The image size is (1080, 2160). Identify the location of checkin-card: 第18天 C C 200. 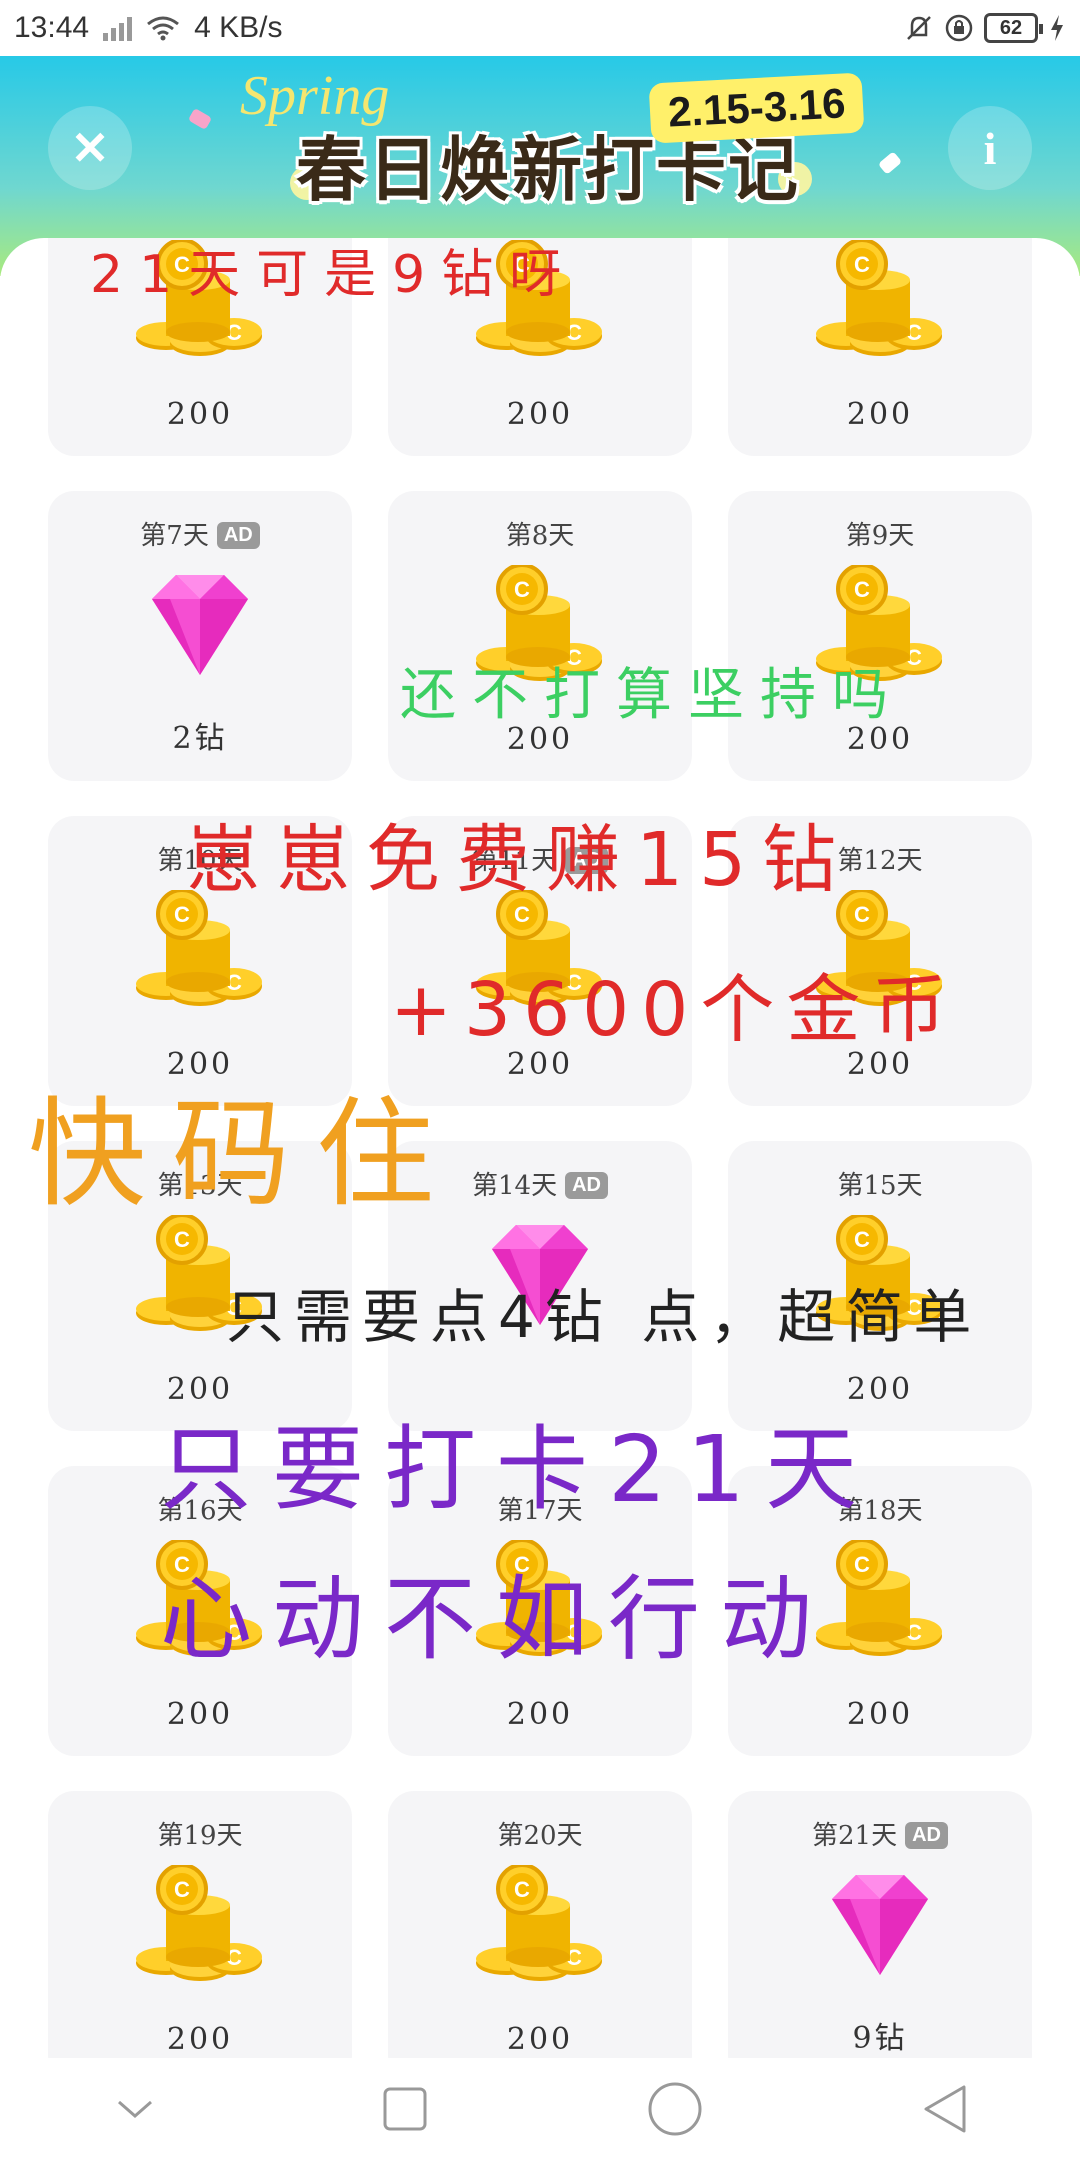
(880, 1611).